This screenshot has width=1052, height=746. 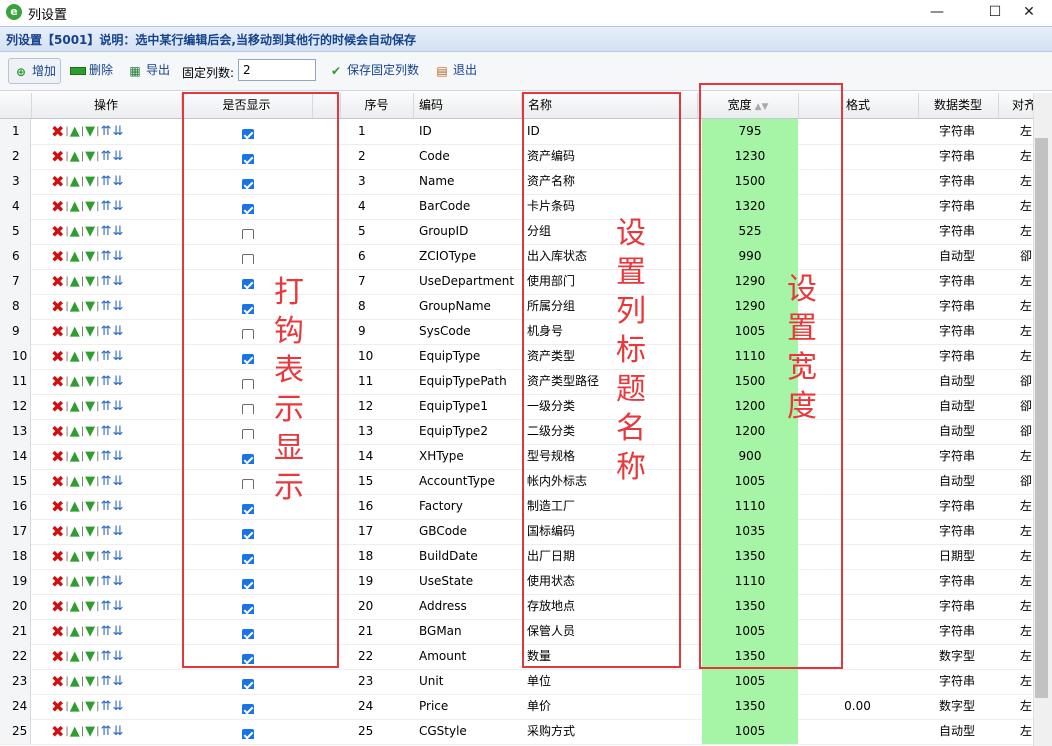 I want to click on table-row: 5 ✖|▲|▼|⇈⇊ 5 GroupID 分组 525 字符串左, so click(x=516, y=232).